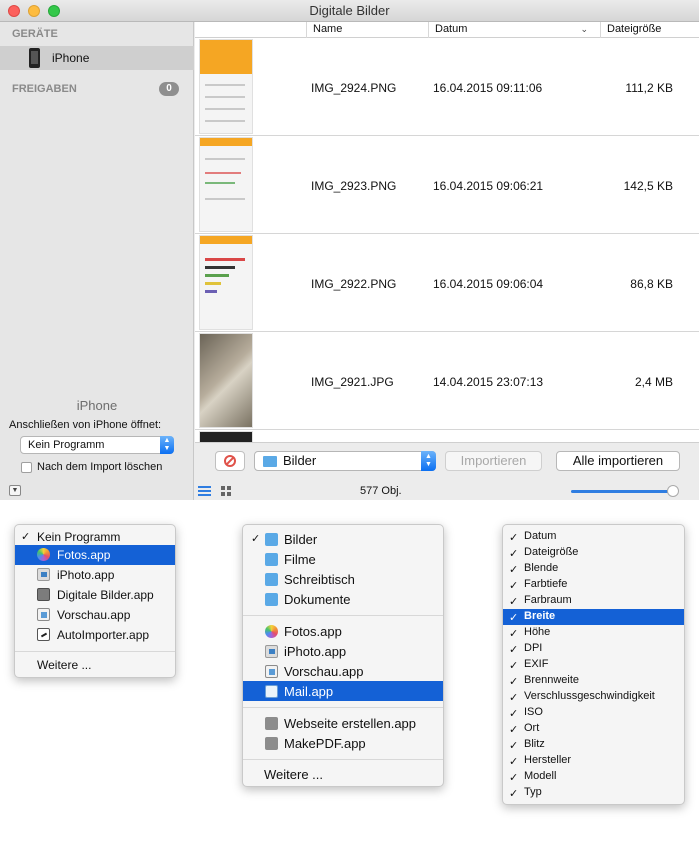 Image resolution: width=699 pixels, height=844 pixels. What do you see at coordinates (271, 671) in the screenshot?
I see `preview-icon` at bounding box center [271, 671].